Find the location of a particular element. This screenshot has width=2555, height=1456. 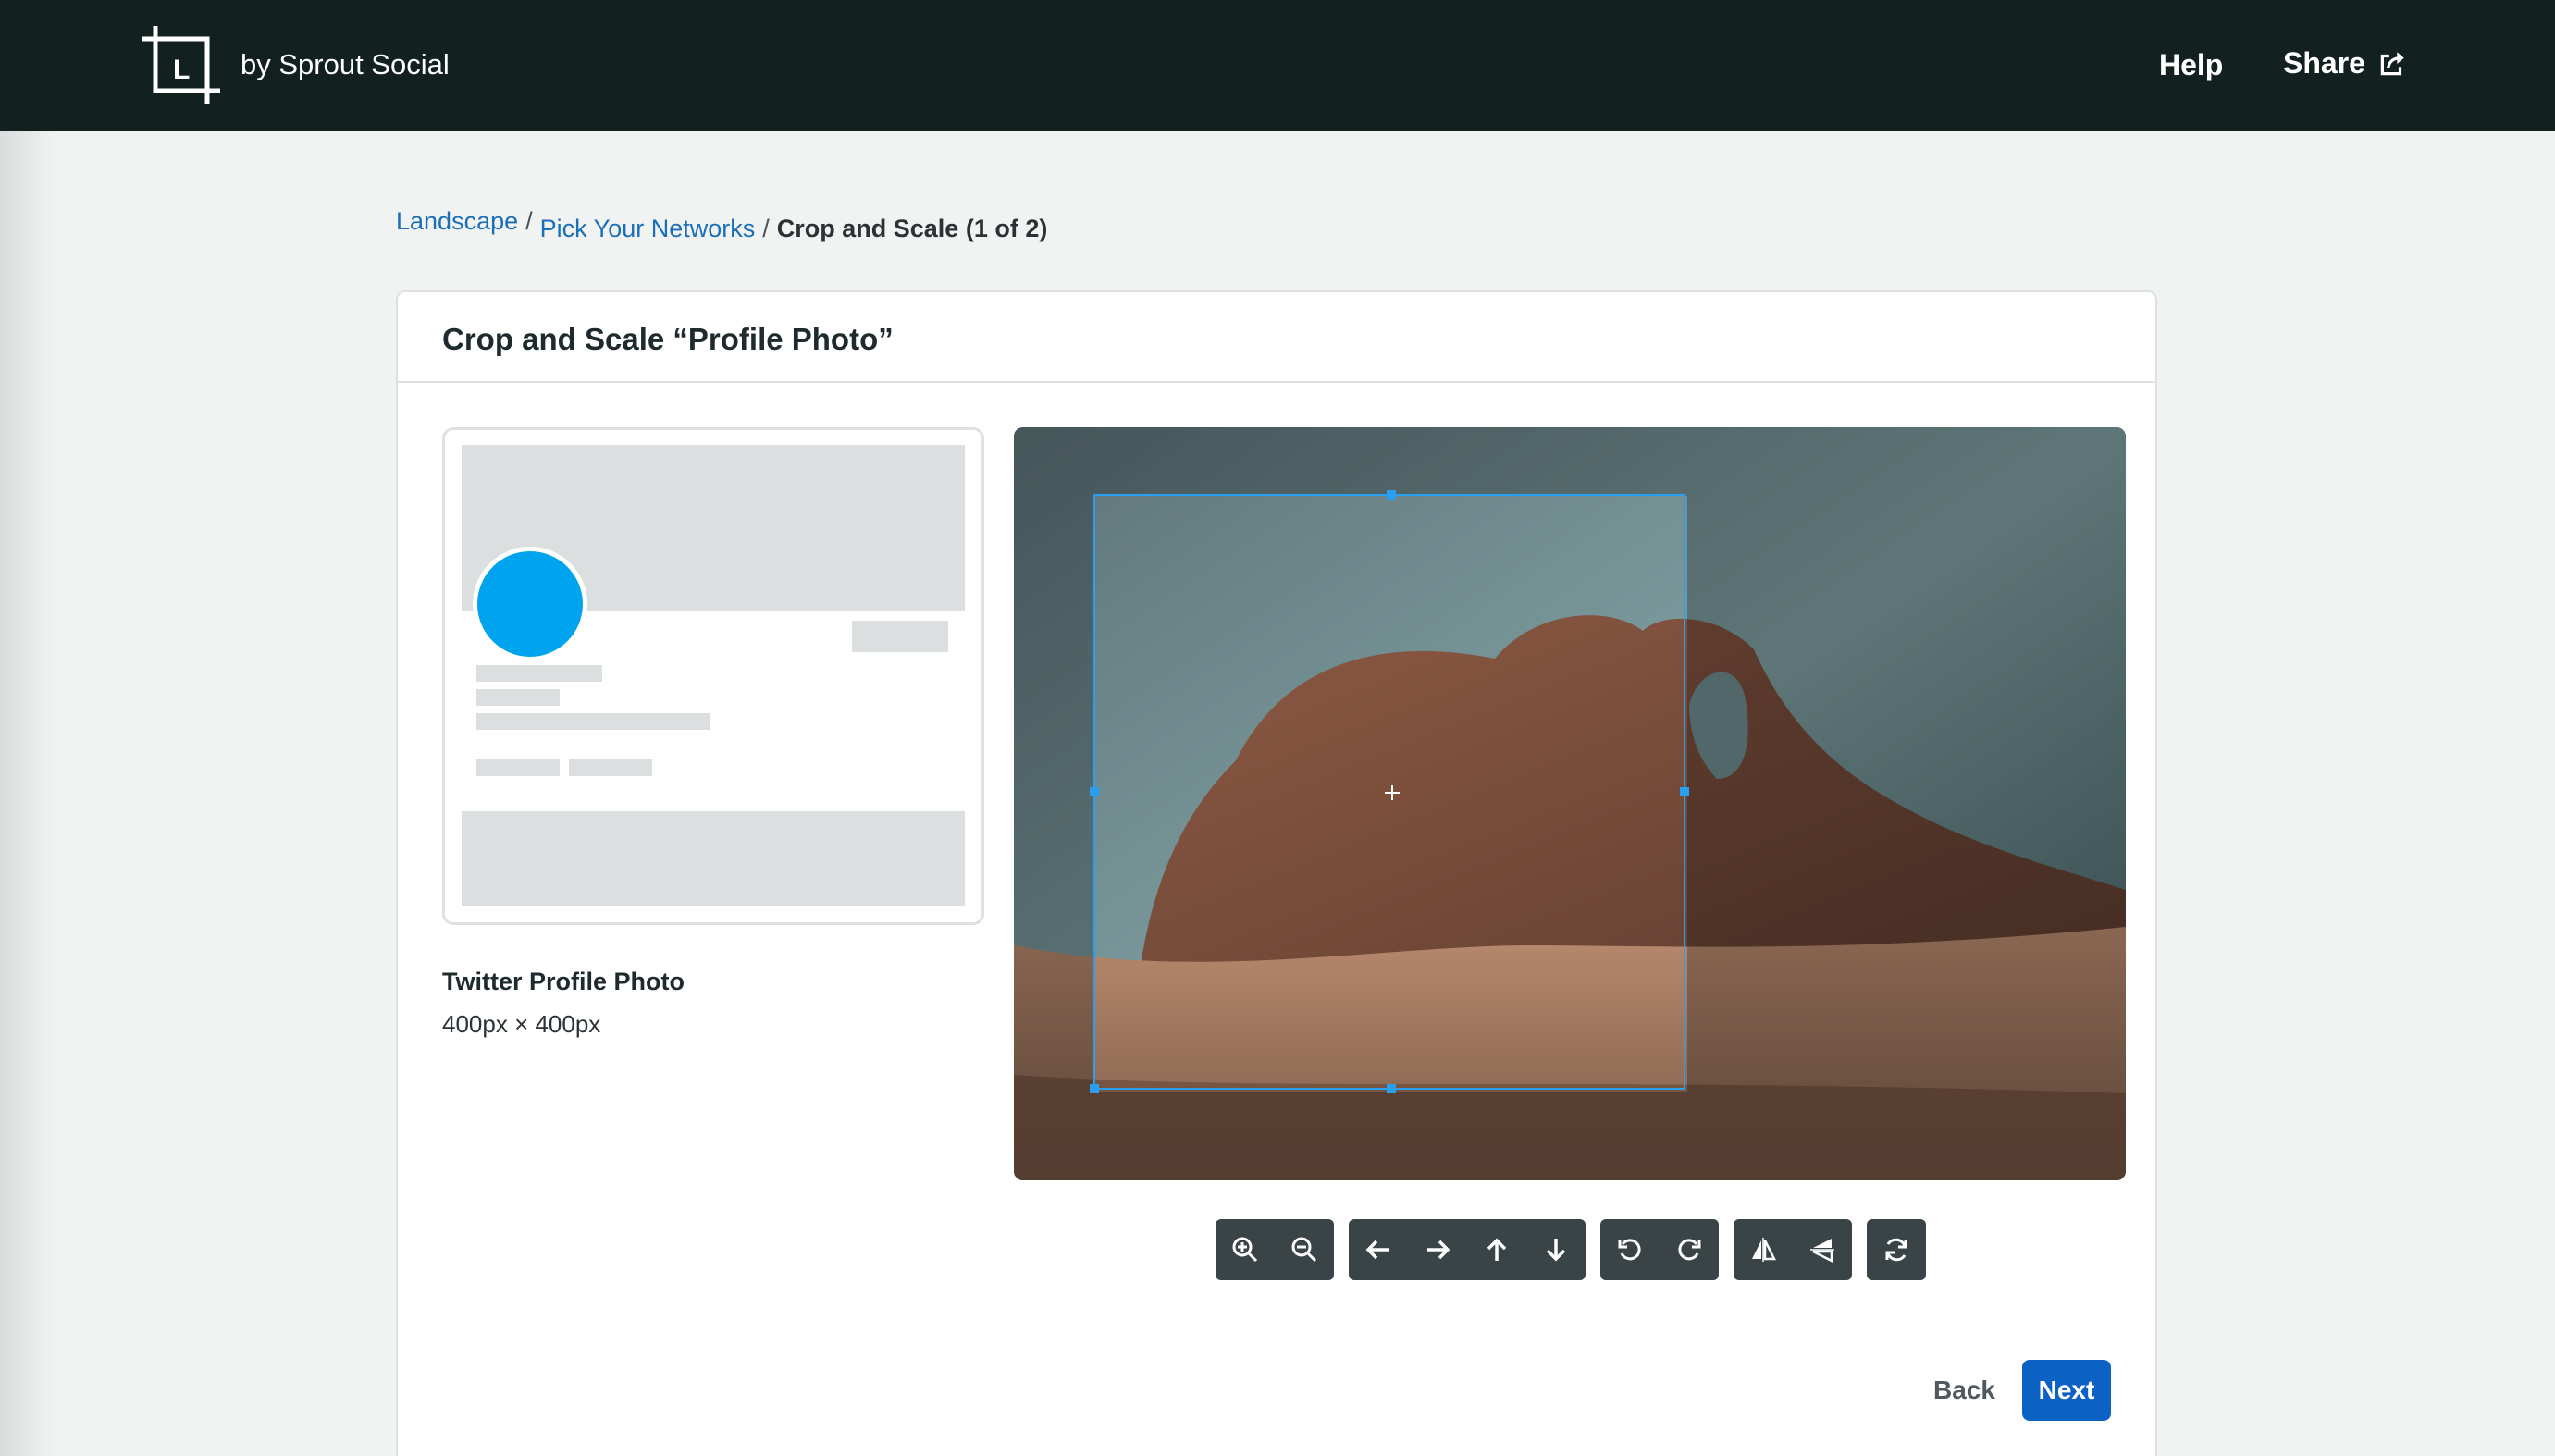

zoom-in-icon is located at coordinates (1245, 1250).